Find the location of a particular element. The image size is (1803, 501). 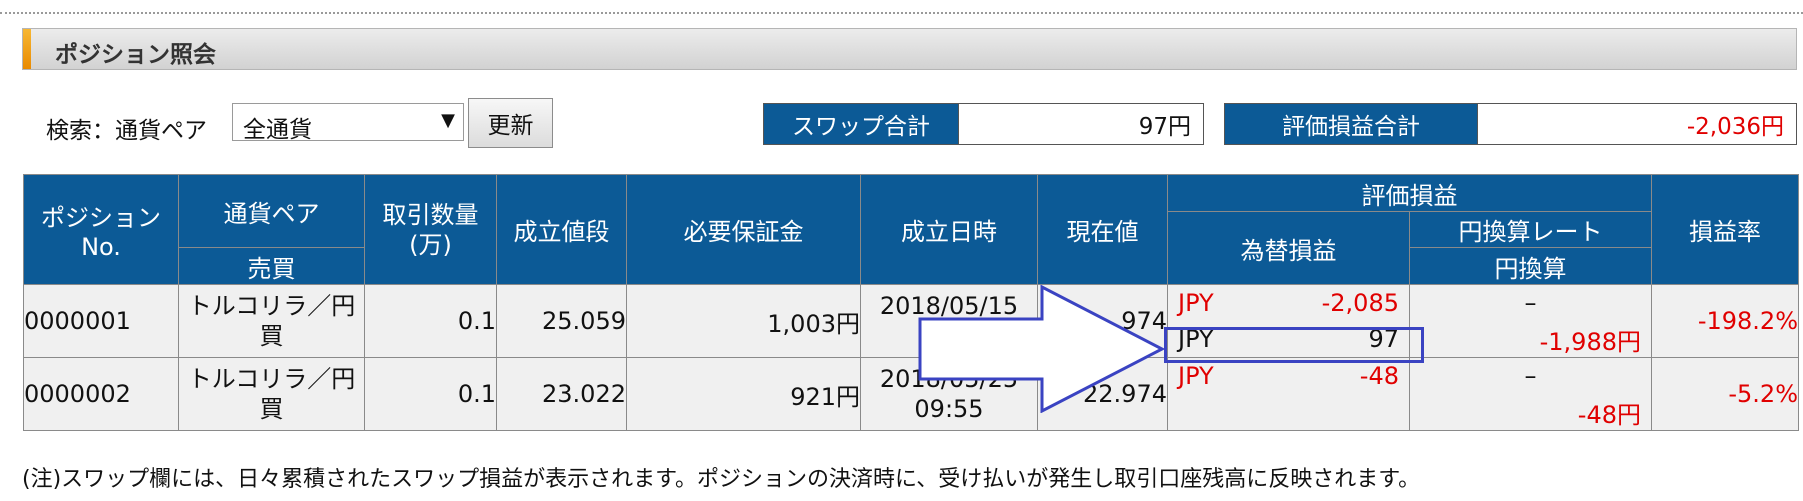

header-price: 成立値段 is located at coordinates (561, 229).